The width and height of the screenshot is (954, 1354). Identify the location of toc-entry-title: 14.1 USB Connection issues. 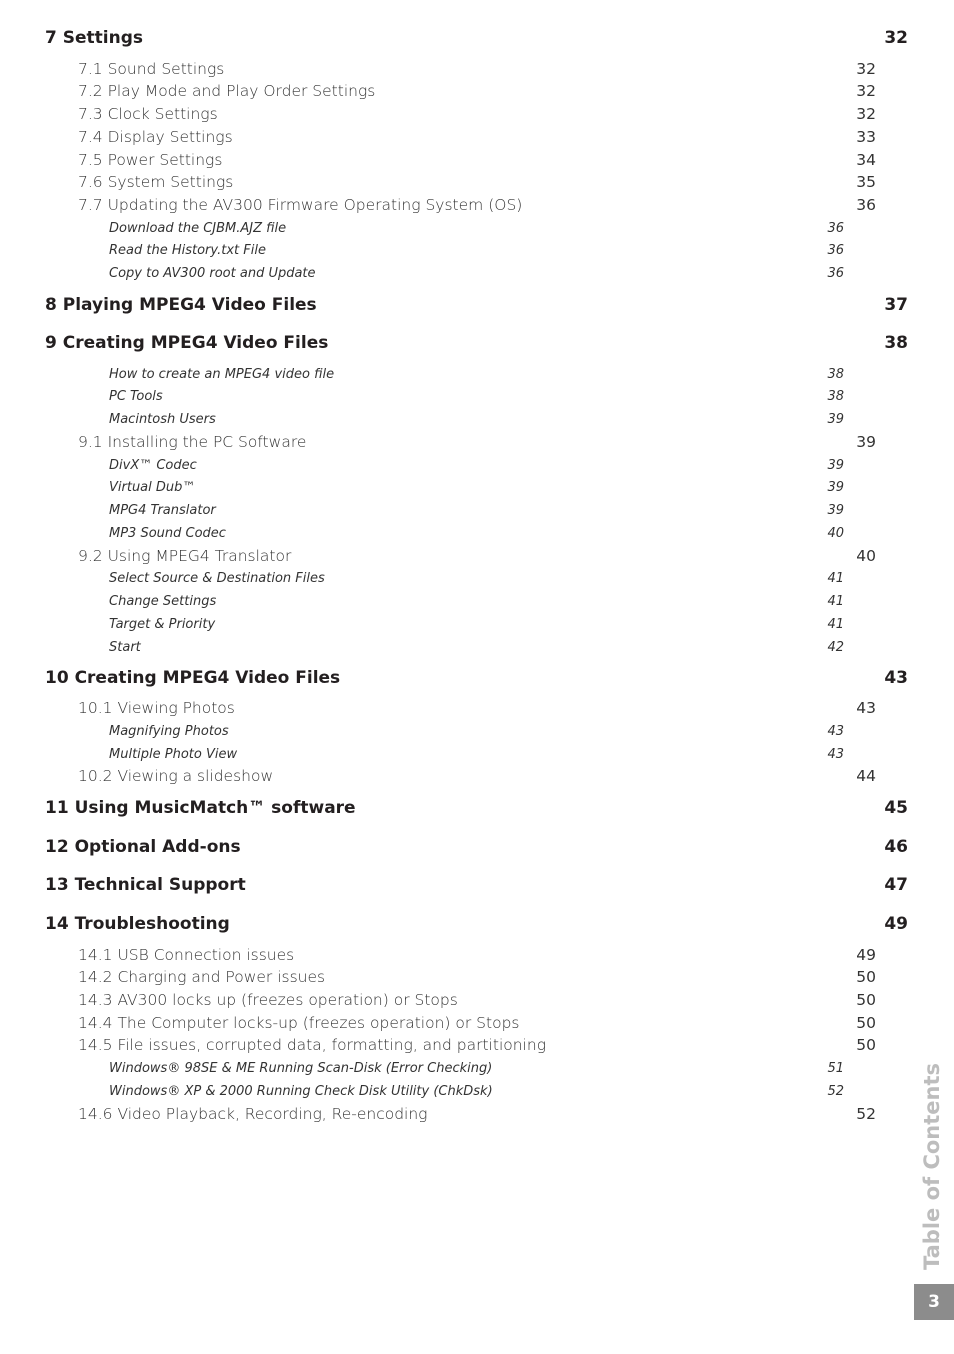
(186, 955).